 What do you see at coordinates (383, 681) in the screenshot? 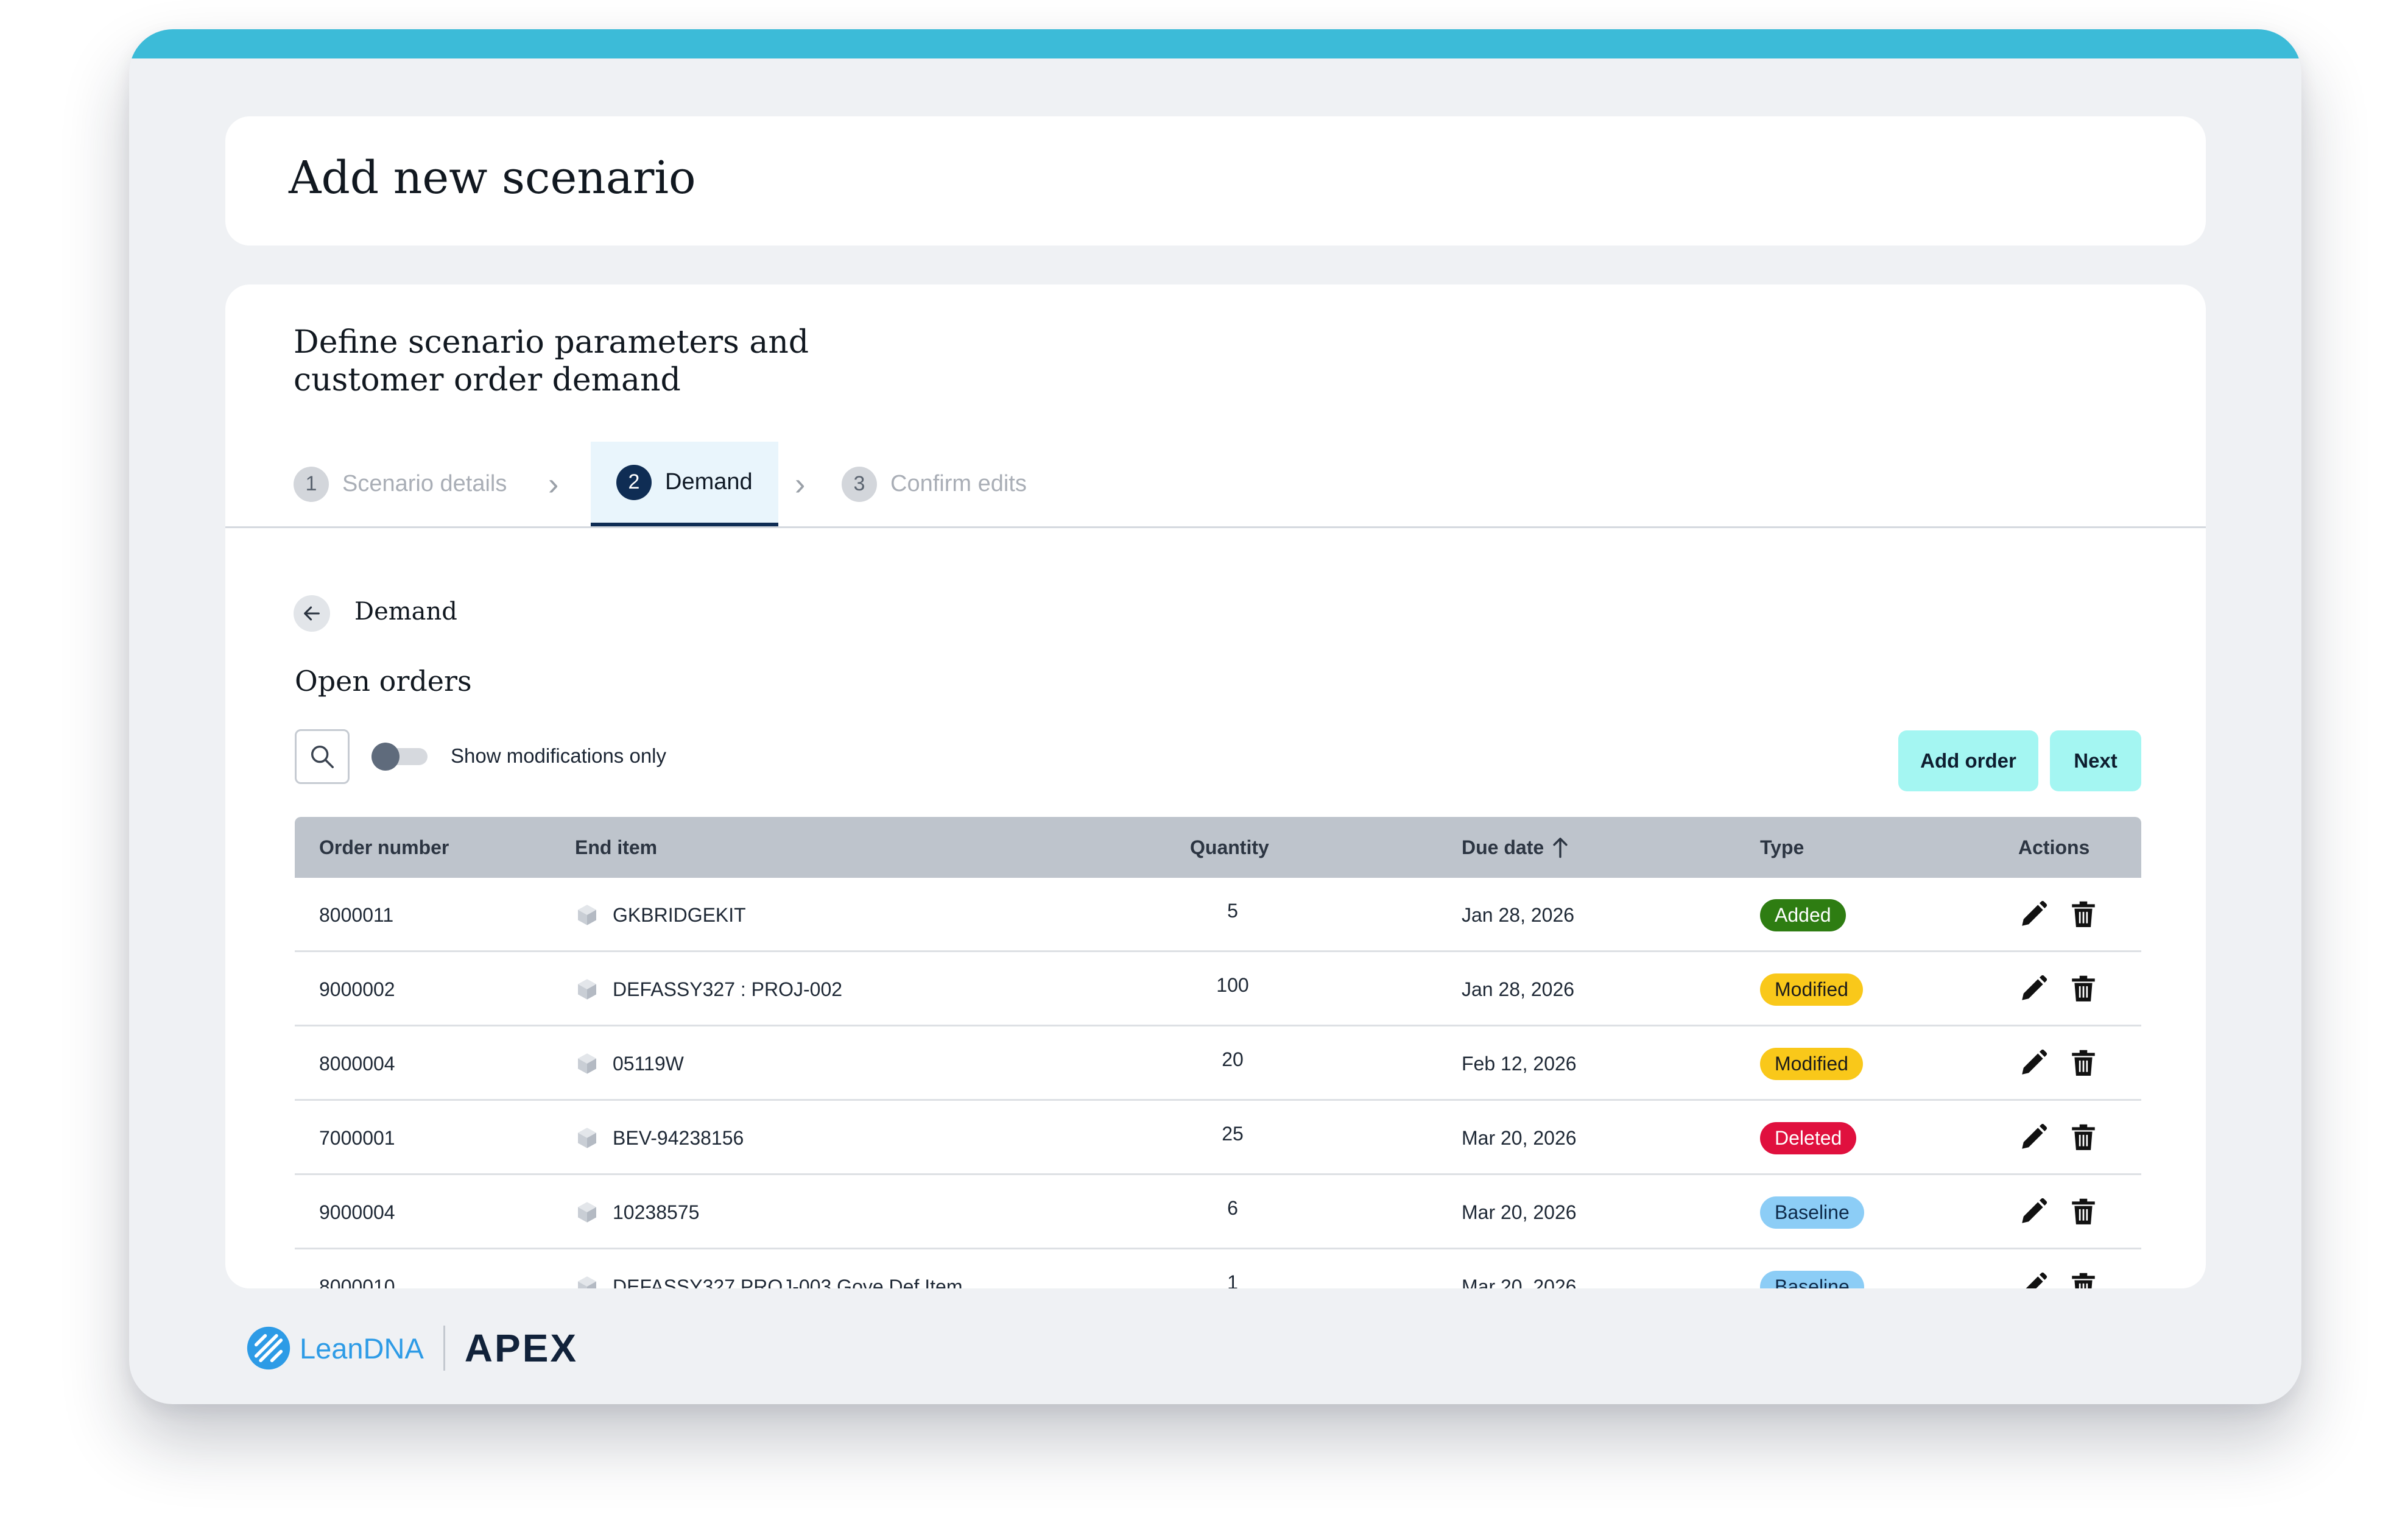
I see `open-orders-title: Open orders` at bounding box center [383, 681].